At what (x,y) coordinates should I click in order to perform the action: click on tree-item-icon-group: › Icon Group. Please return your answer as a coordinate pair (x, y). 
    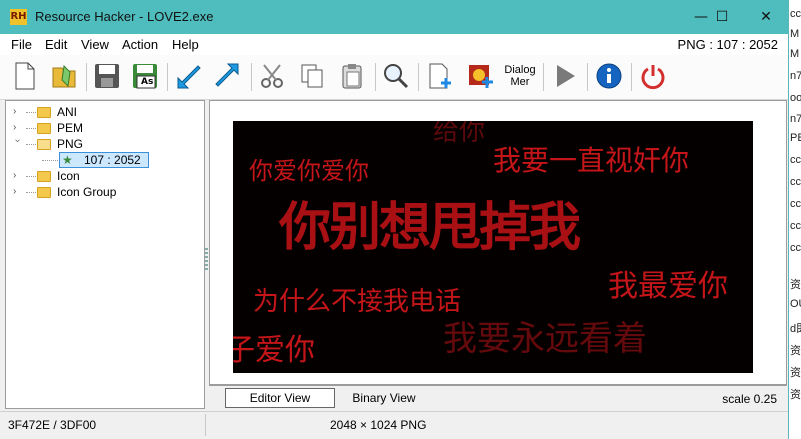
    Looking at the image, I should click on (105, 192).